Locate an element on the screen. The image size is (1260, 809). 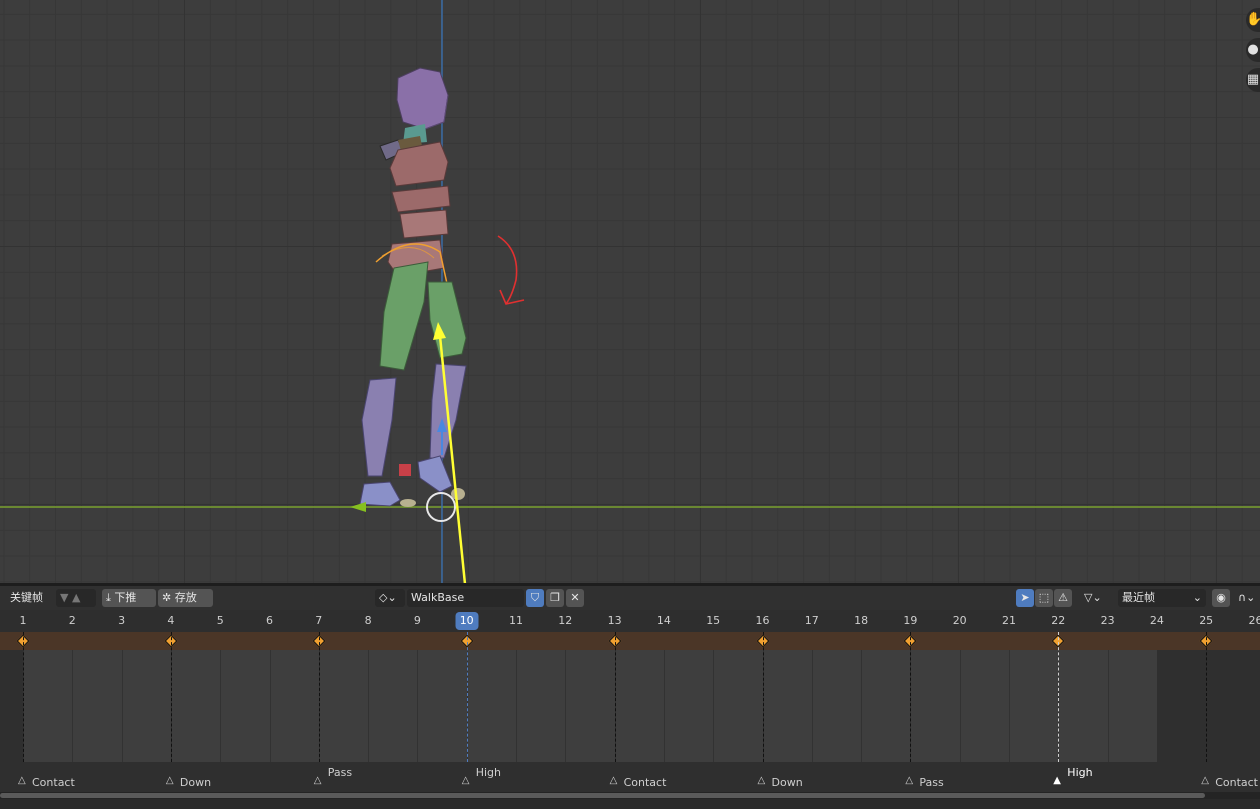
right-foot-mesh is located at coordinates (435, 474).